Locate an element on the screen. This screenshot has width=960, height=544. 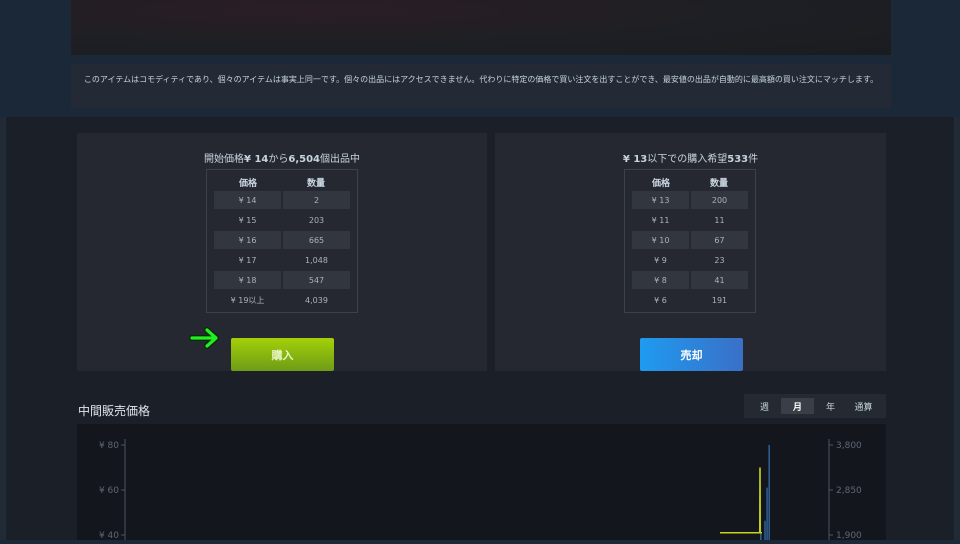
right-tick-label: 2,850 is located at coordinates (849, 491).